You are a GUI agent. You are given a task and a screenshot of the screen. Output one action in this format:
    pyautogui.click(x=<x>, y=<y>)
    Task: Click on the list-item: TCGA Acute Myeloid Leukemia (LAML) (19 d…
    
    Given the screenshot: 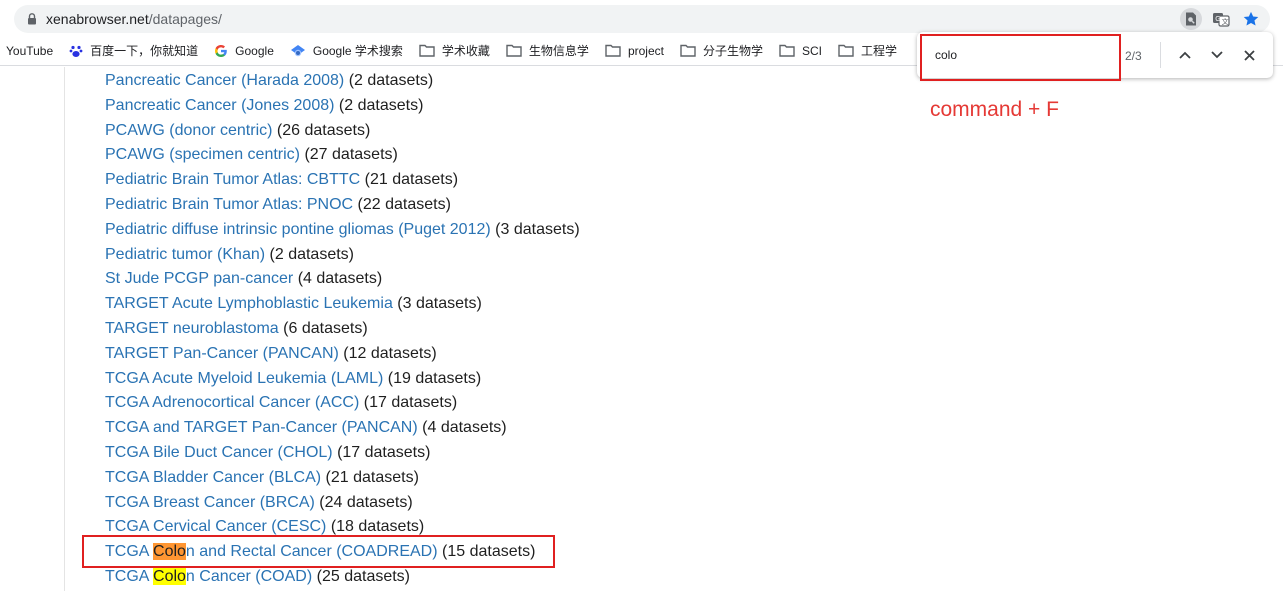 What is the action you would take?
    pyautogui.click(x=342, y=379)
    